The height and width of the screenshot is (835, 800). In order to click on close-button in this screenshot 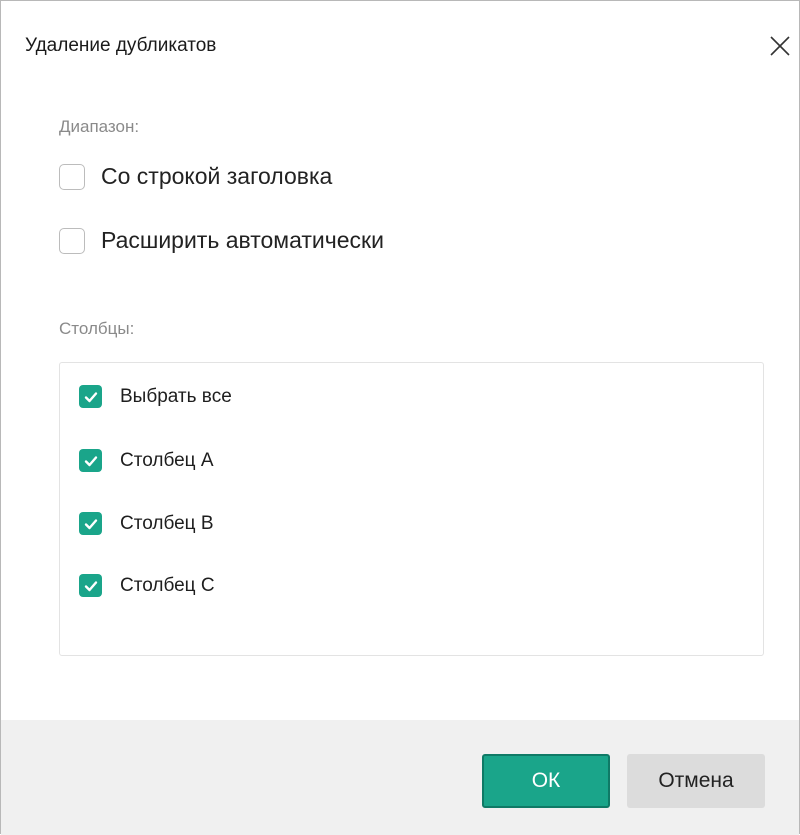, I will do `click(780, 46)`.